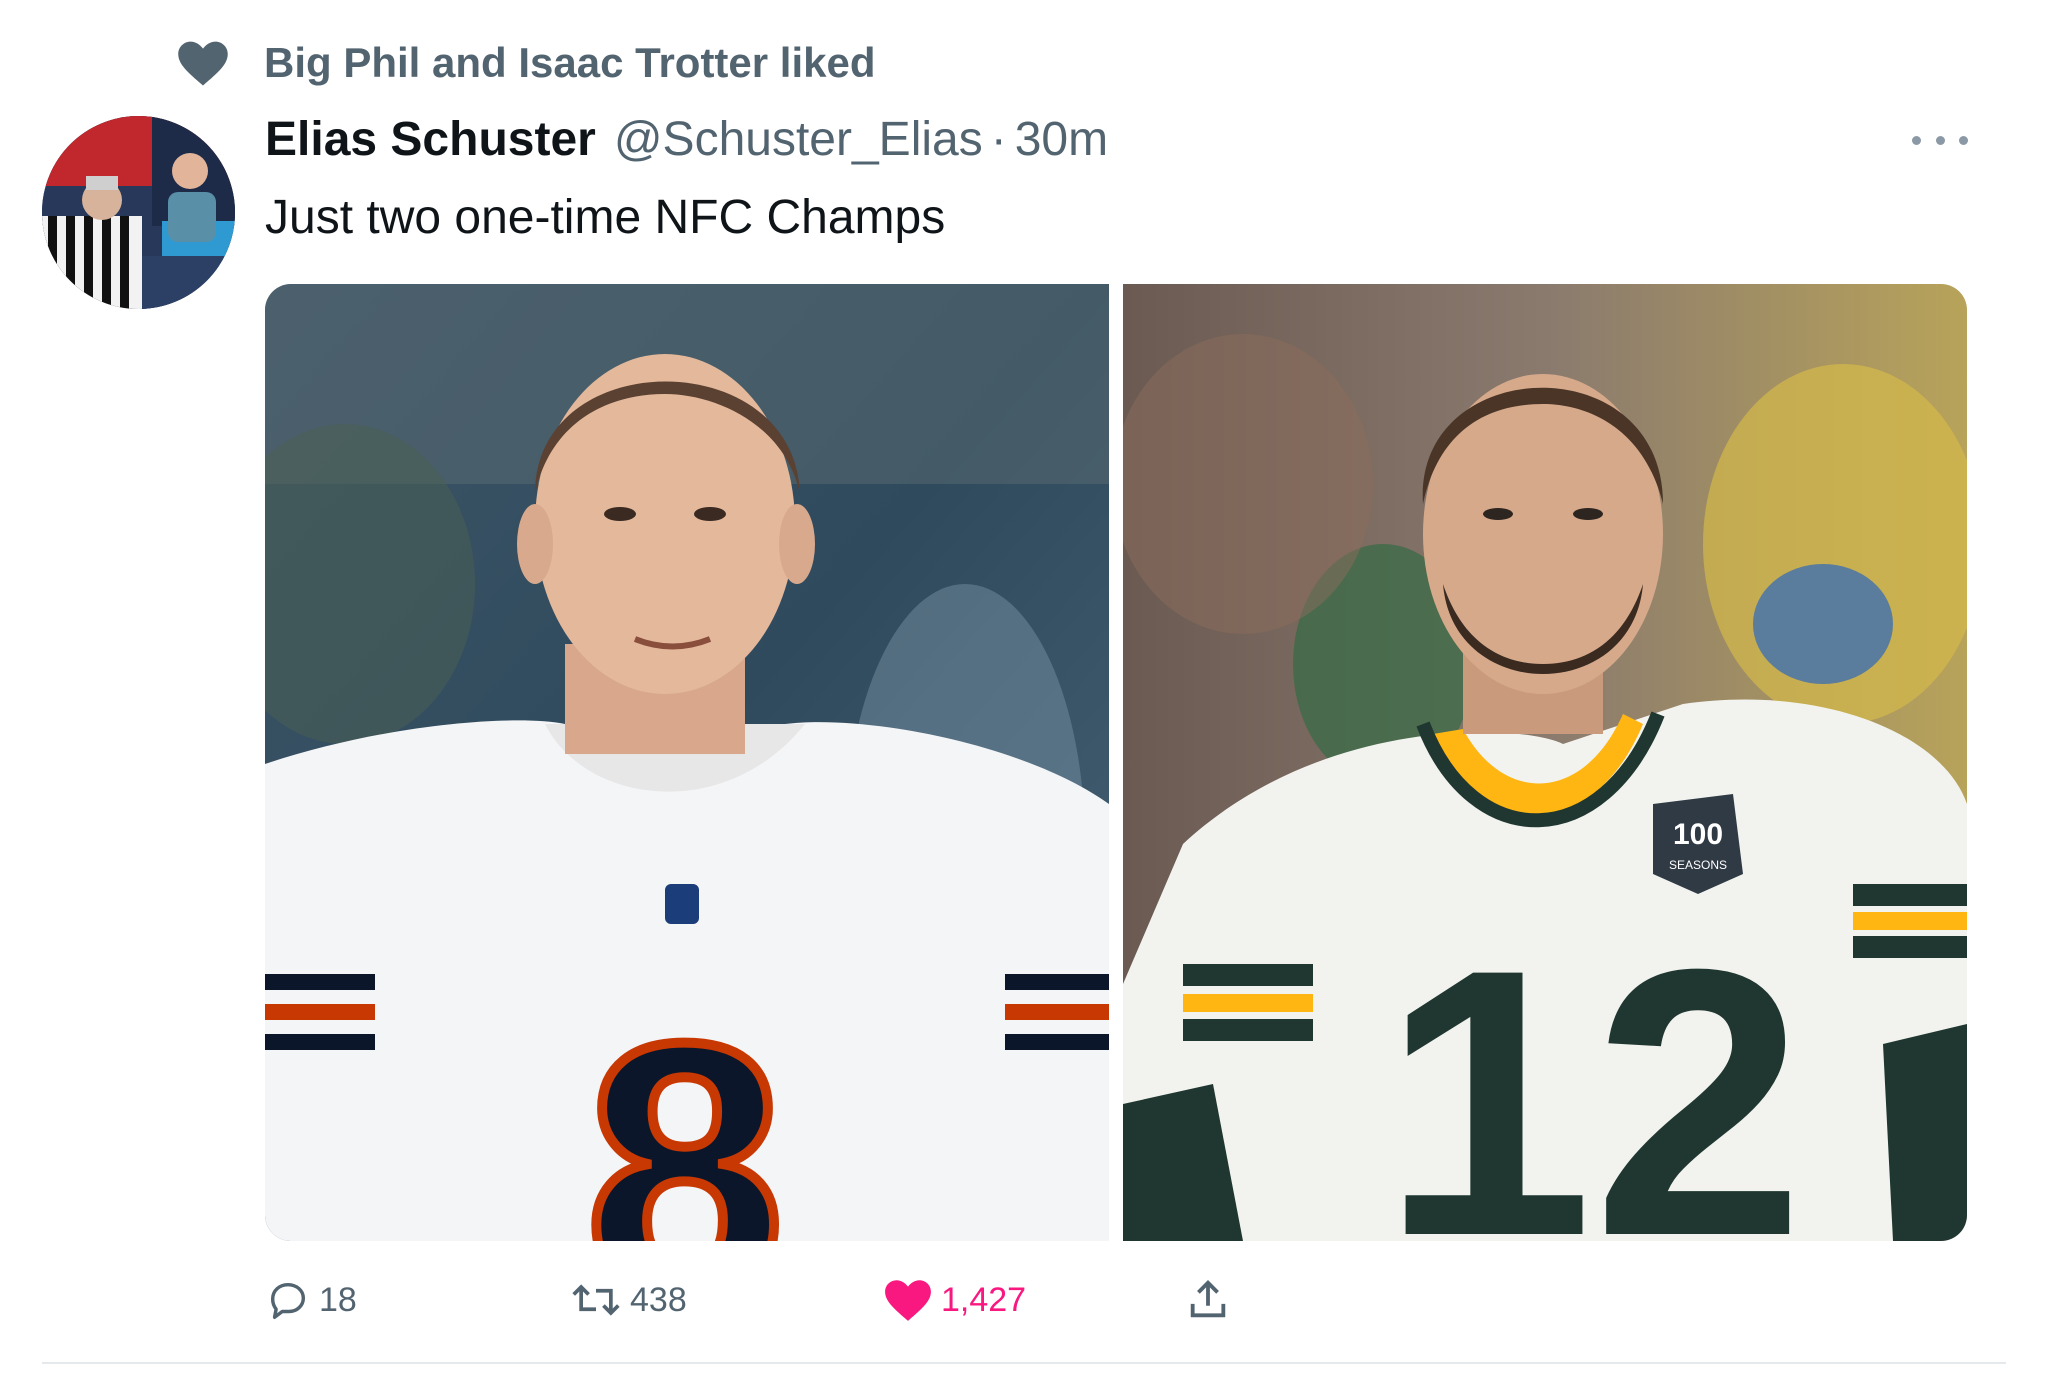 The image size is (2048, 1383). What do you see at coordinates (138, 212) in the screenshot?
I see `avatar` at bounding box center [138, 212].